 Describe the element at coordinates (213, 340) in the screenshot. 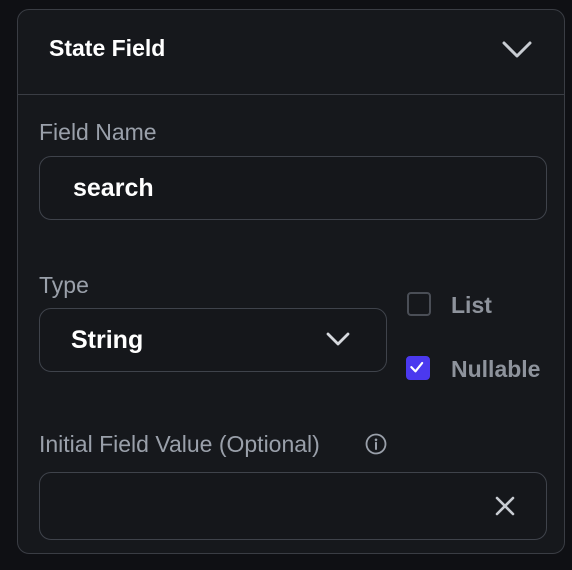

I see `type-select: String` at that location.